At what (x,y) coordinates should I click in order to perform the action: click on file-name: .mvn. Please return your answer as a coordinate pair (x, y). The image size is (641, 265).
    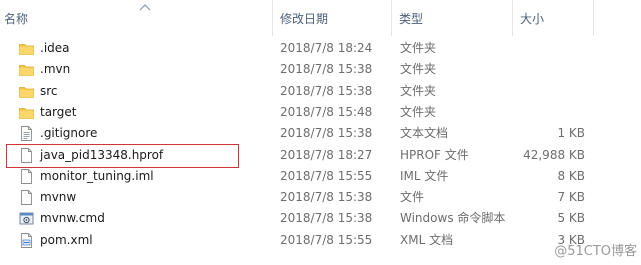
    Looking at the image, I should click on (55, 69).